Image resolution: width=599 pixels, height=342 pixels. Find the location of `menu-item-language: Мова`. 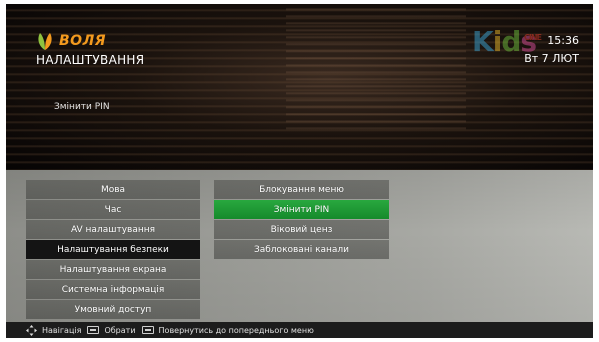

menu-item-language: Мова is located at coordinates (113, 189).